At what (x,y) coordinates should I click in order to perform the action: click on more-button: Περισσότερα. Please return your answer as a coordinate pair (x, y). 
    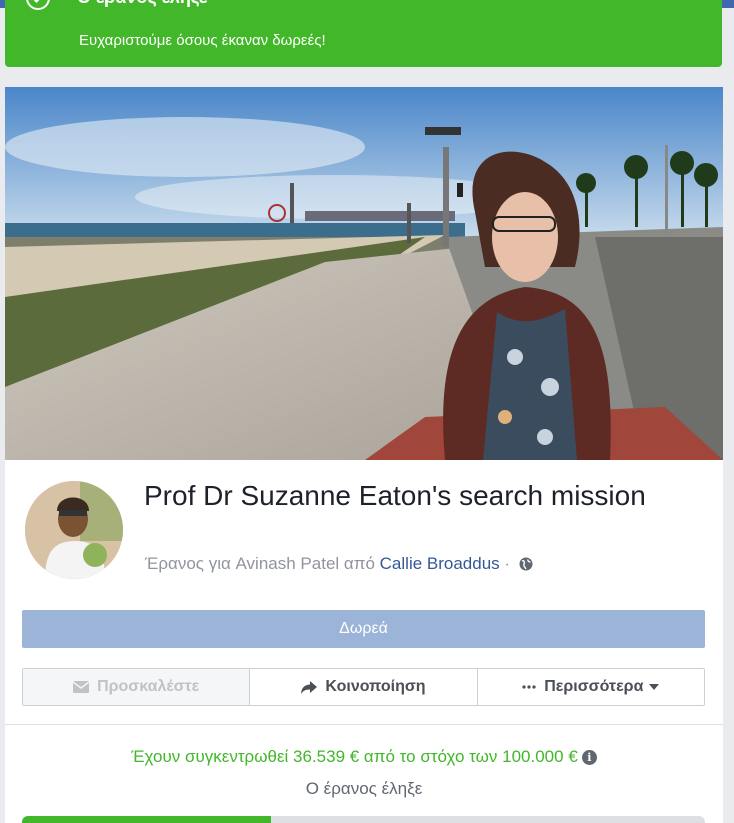
    Looking at the image, I should click on (591, 687).